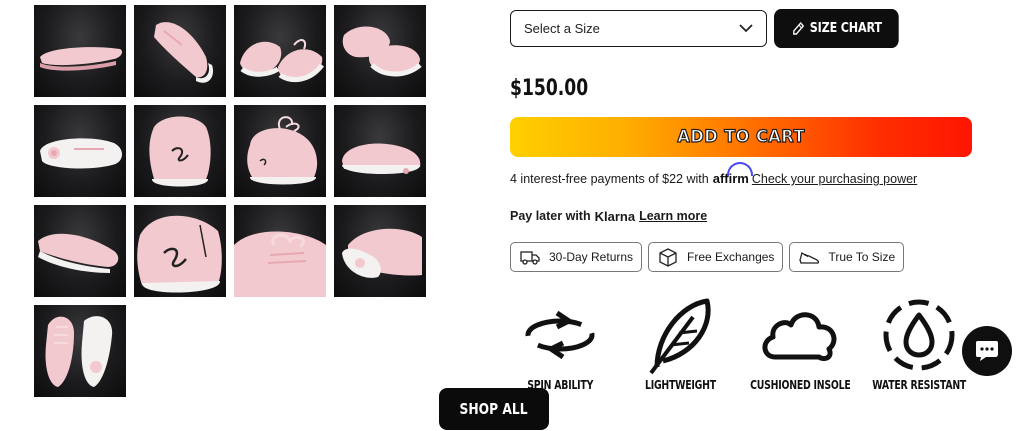 The height and width of the screenshot is (431, 1024). I want to click on gallery-thumbnail-bottom-sole, so click(80, 151).